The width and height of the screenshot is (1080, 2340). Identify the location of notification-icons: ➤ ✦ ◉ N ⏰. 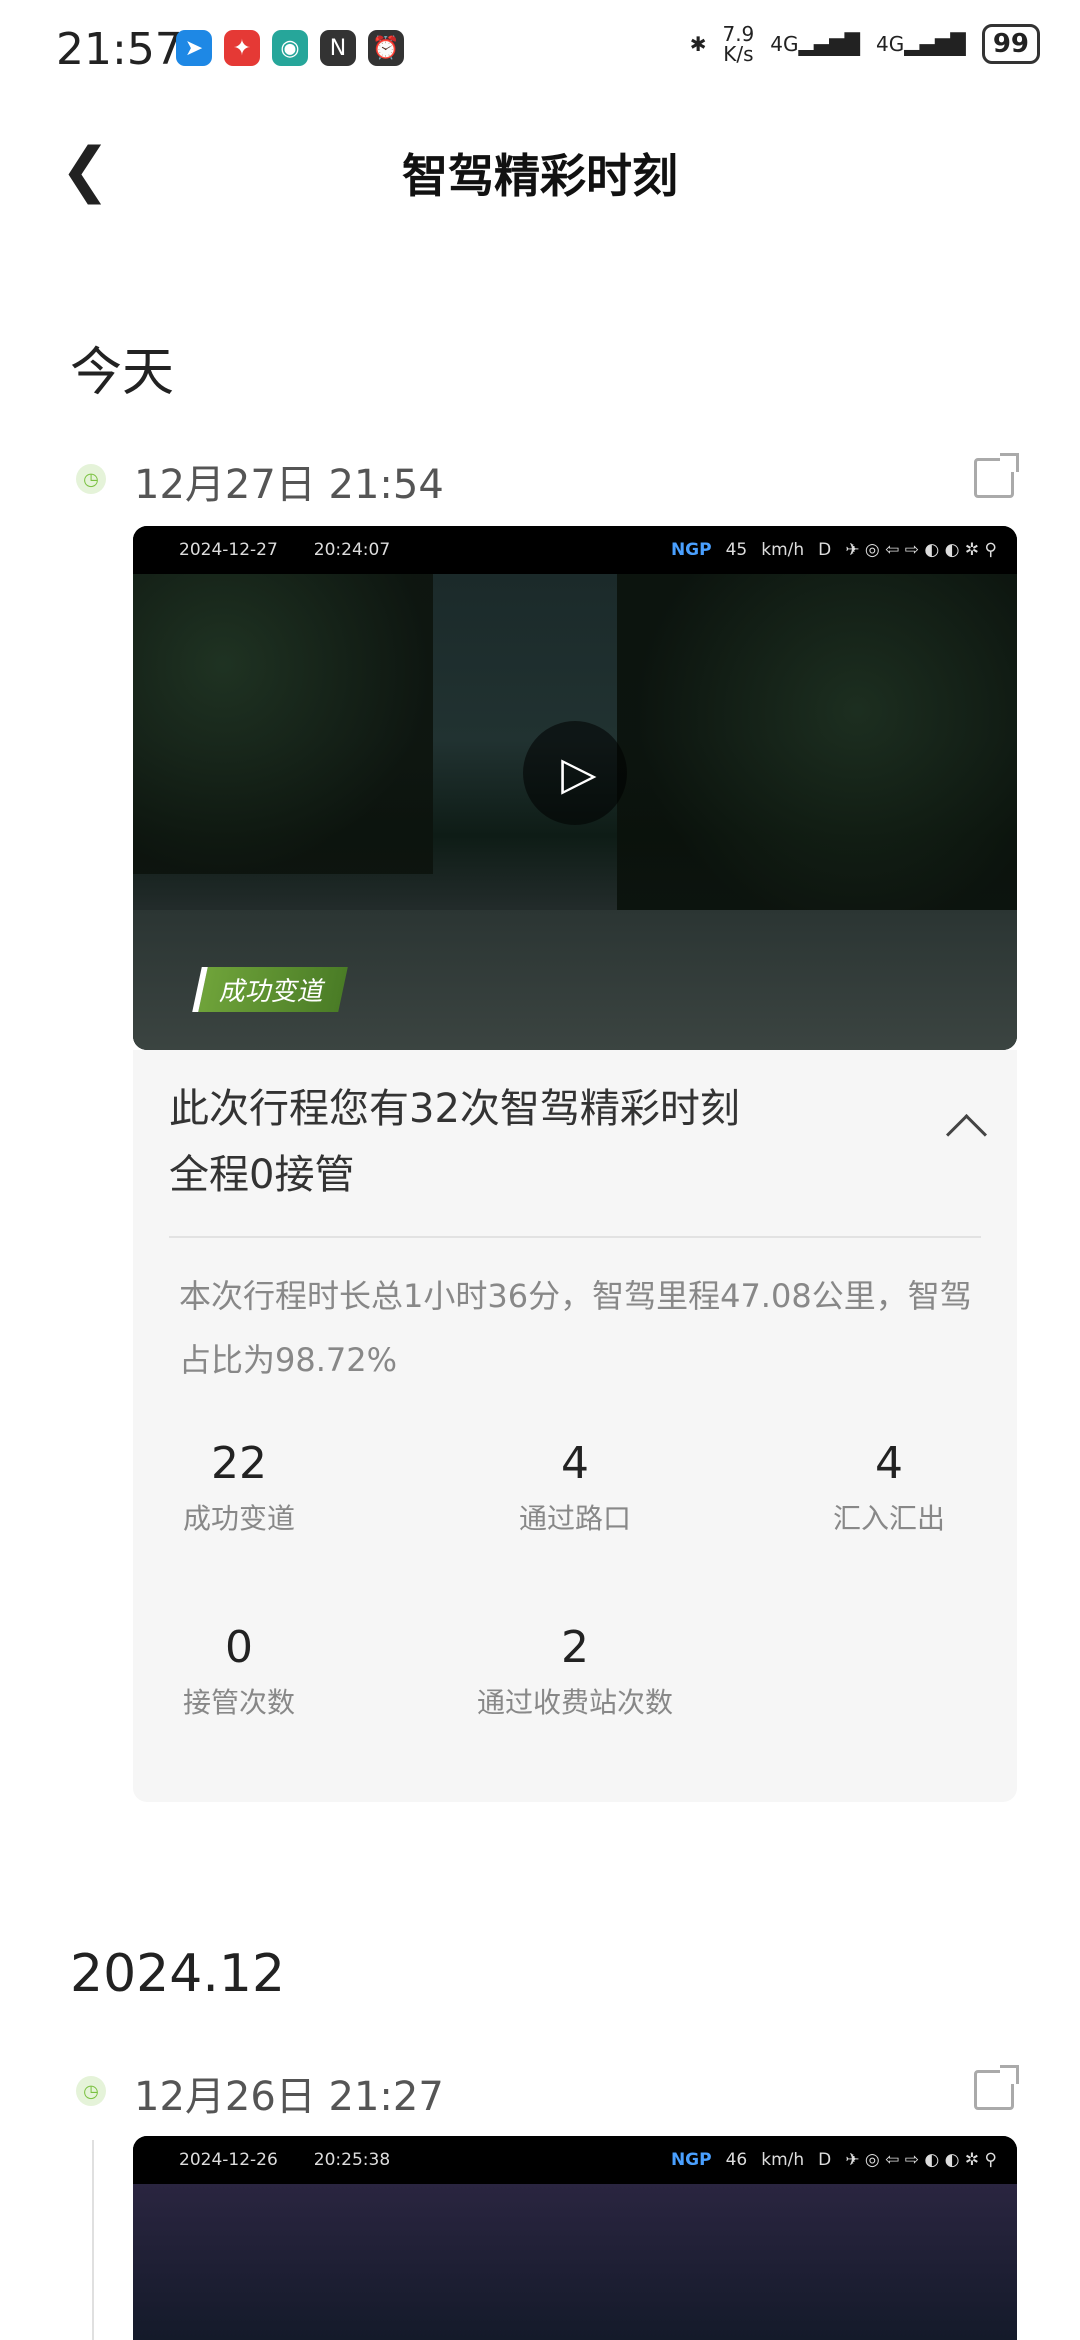
(290, 48).